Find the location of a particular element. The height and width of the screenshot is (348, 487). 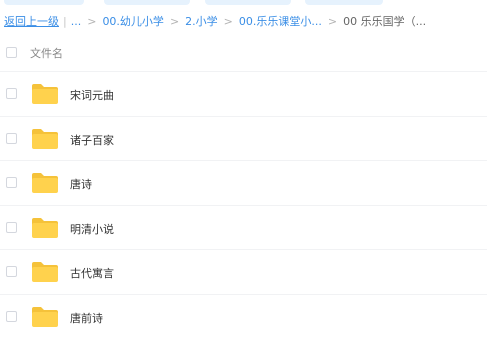

file-row: 明清小说 is located at coordinates (243, 226).